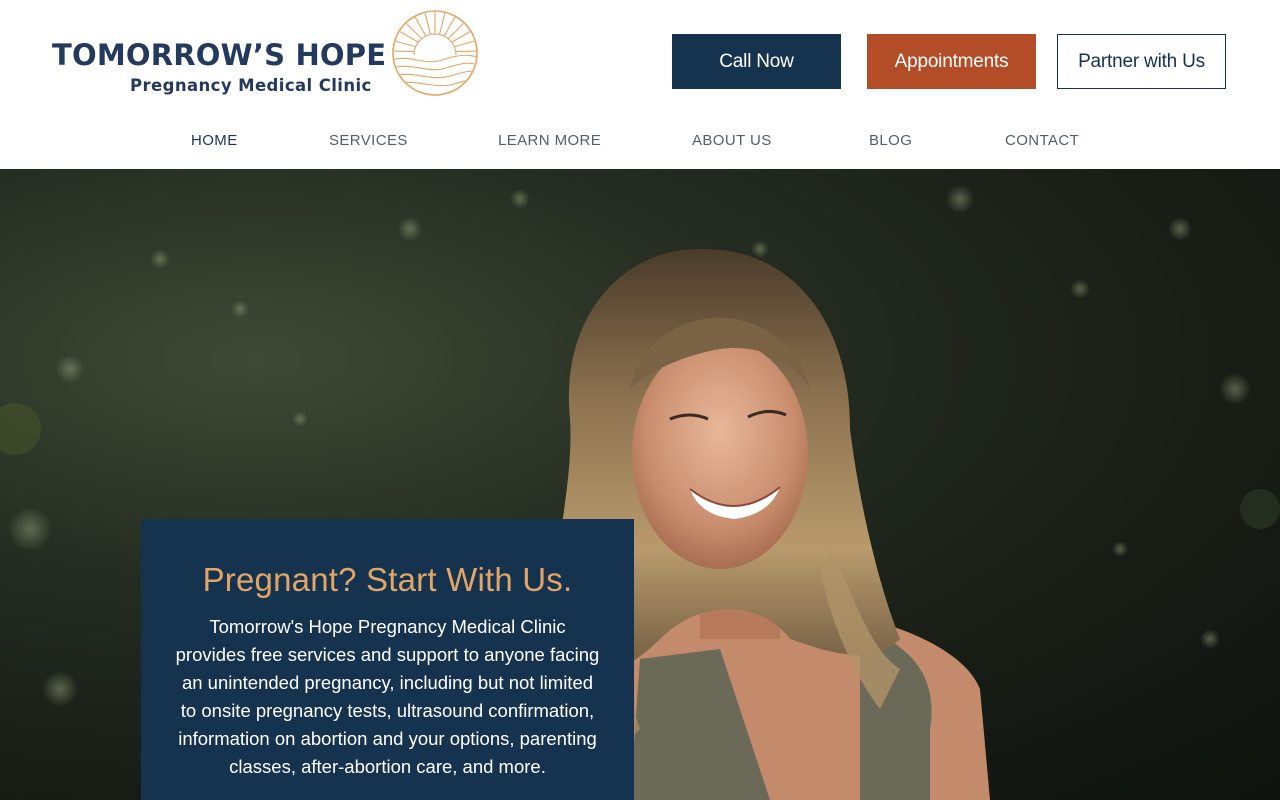 Image resolution: width=1280 pixels, height=800 pixels. Describe the element at coordinates (1141, 61) in the screenshot. I see `partner-with-us-button: Partner with Us` at that location.